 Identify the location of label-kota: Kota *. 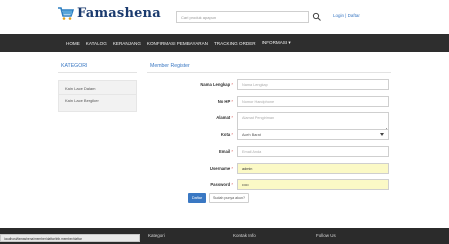
(227, 134).